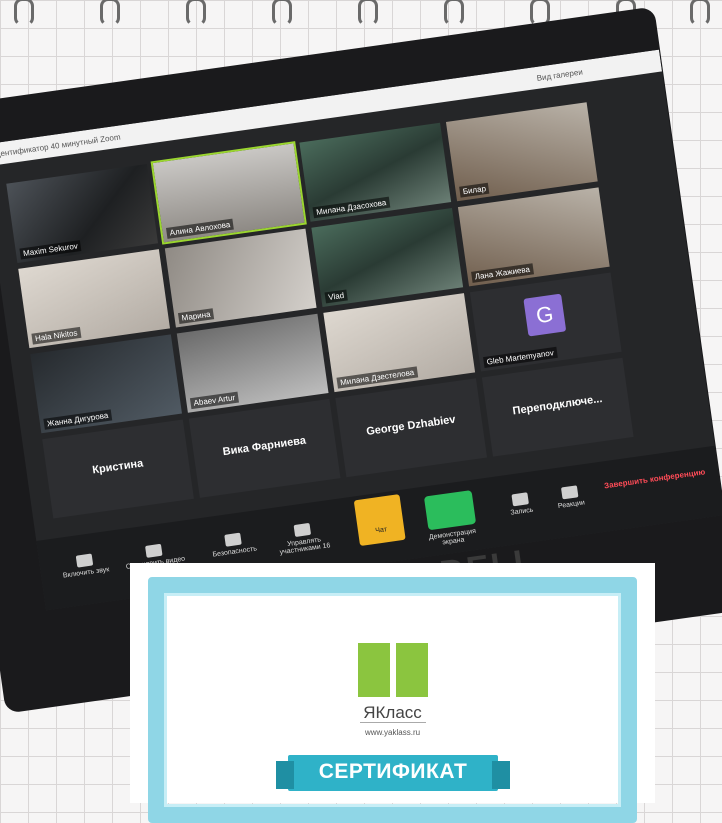 This screenshot has width=722, height=823. What do you see at coordinates (520, 499) in the screenshot?
I see `record-icon` at bounding box center [520, 499].